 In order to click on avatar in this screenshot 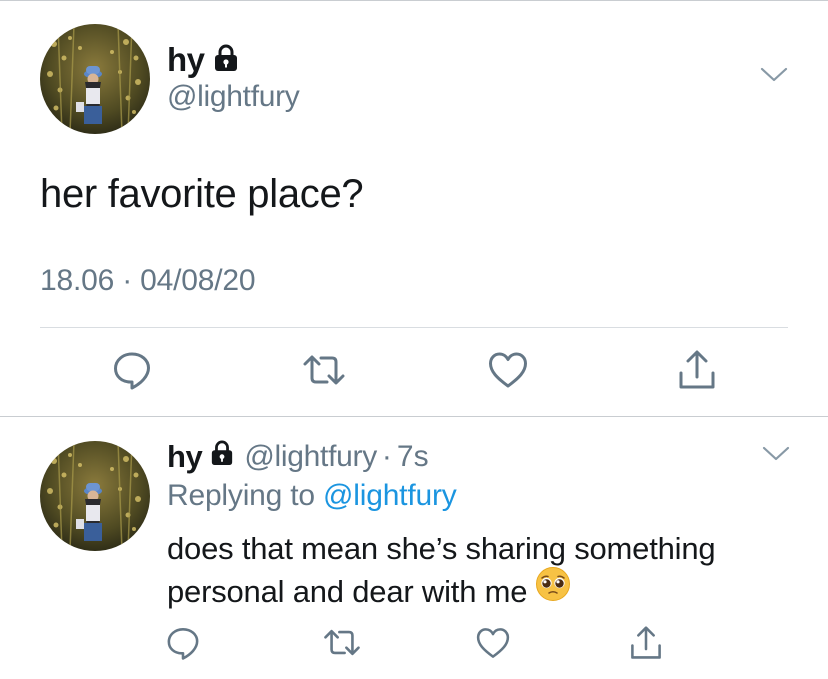, I will do `click(95, 79)`.